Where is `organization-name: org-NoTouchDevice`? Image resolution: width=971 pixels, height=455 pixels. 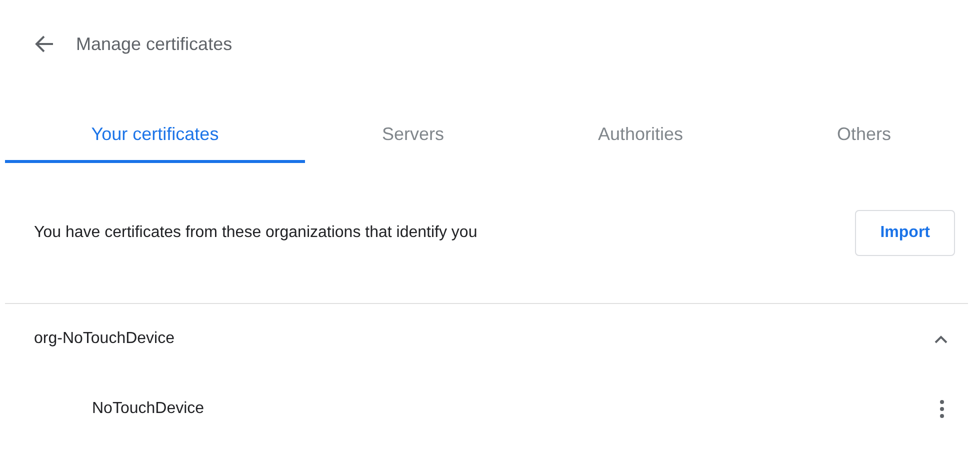
organization-name: org-NoTouchDevice is located at coordinates (104, 339).